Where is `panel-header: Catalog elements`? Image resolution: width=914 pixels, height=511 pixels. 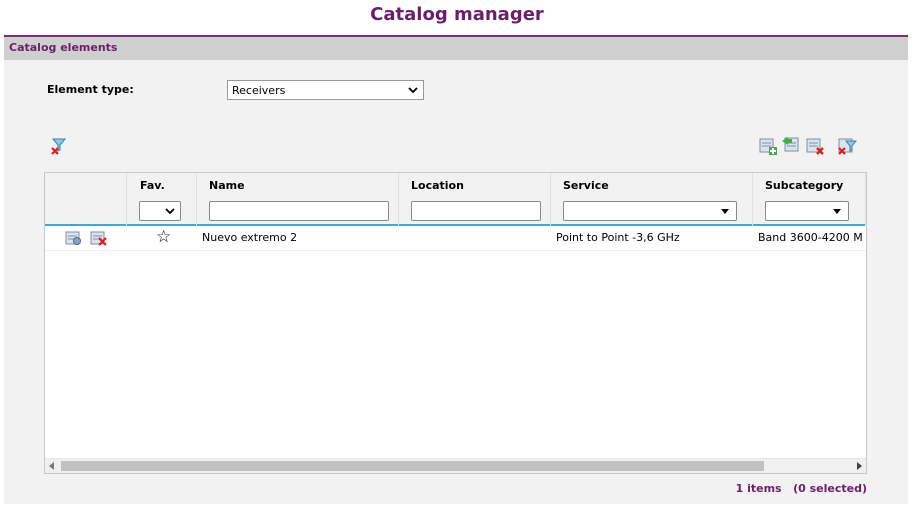
panel-header: Catalog elements is located at coordinates (456, 47).